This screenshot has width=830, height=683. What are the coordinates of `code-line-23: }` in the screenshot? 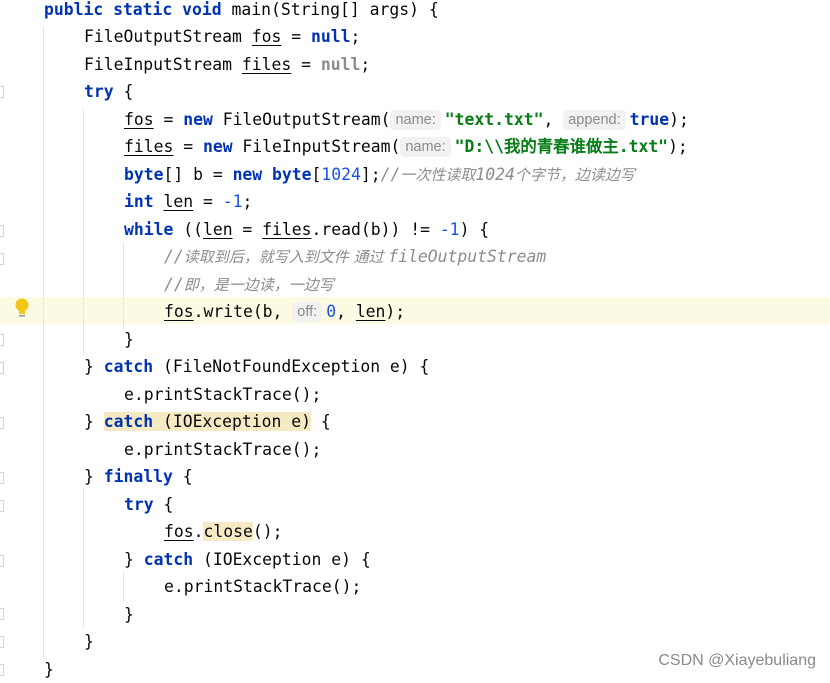 It's located at (129, 614).